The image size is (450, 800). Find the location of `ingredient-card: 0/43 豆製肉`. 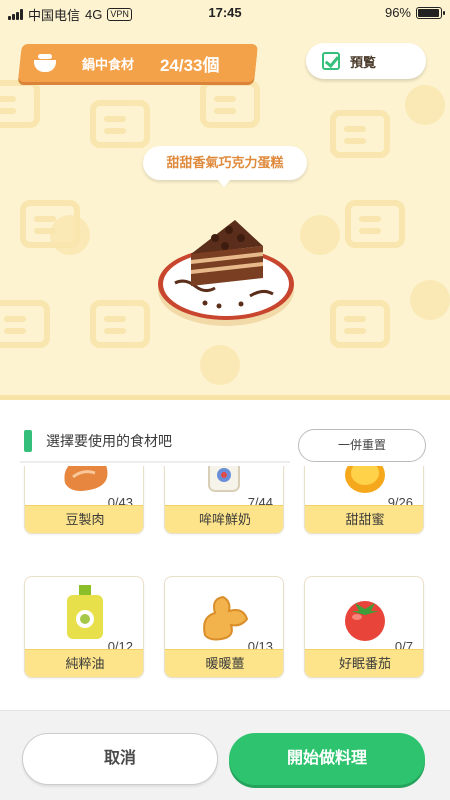

ingredient-card: 0/43 豆製肉 is located at coordinates (84, 500).